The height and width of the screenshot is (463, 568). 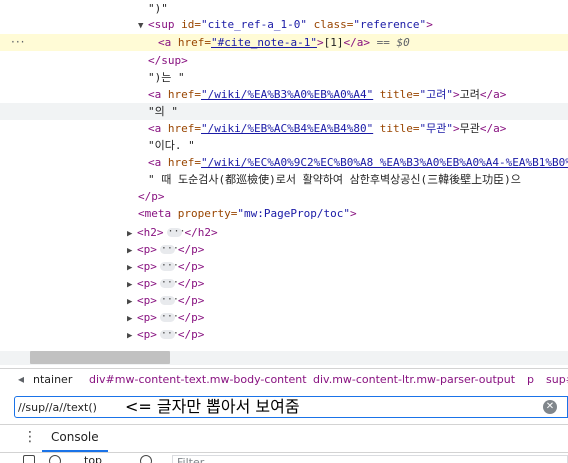 I want to click on annotation-text: <= 글자만 뽑아서 보여줌, so click(x=212, y=406).